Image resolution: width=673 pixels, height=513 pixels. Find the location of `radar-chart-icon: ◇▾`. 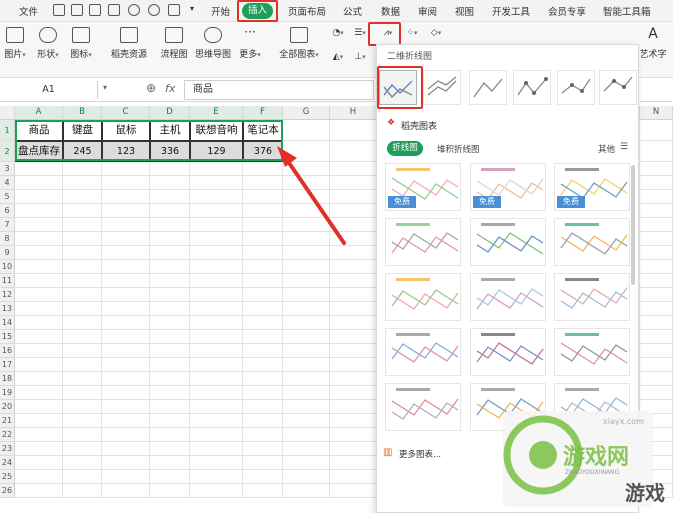

radar-chart-icon: ◇▾ is located at coordinates (436, 33).